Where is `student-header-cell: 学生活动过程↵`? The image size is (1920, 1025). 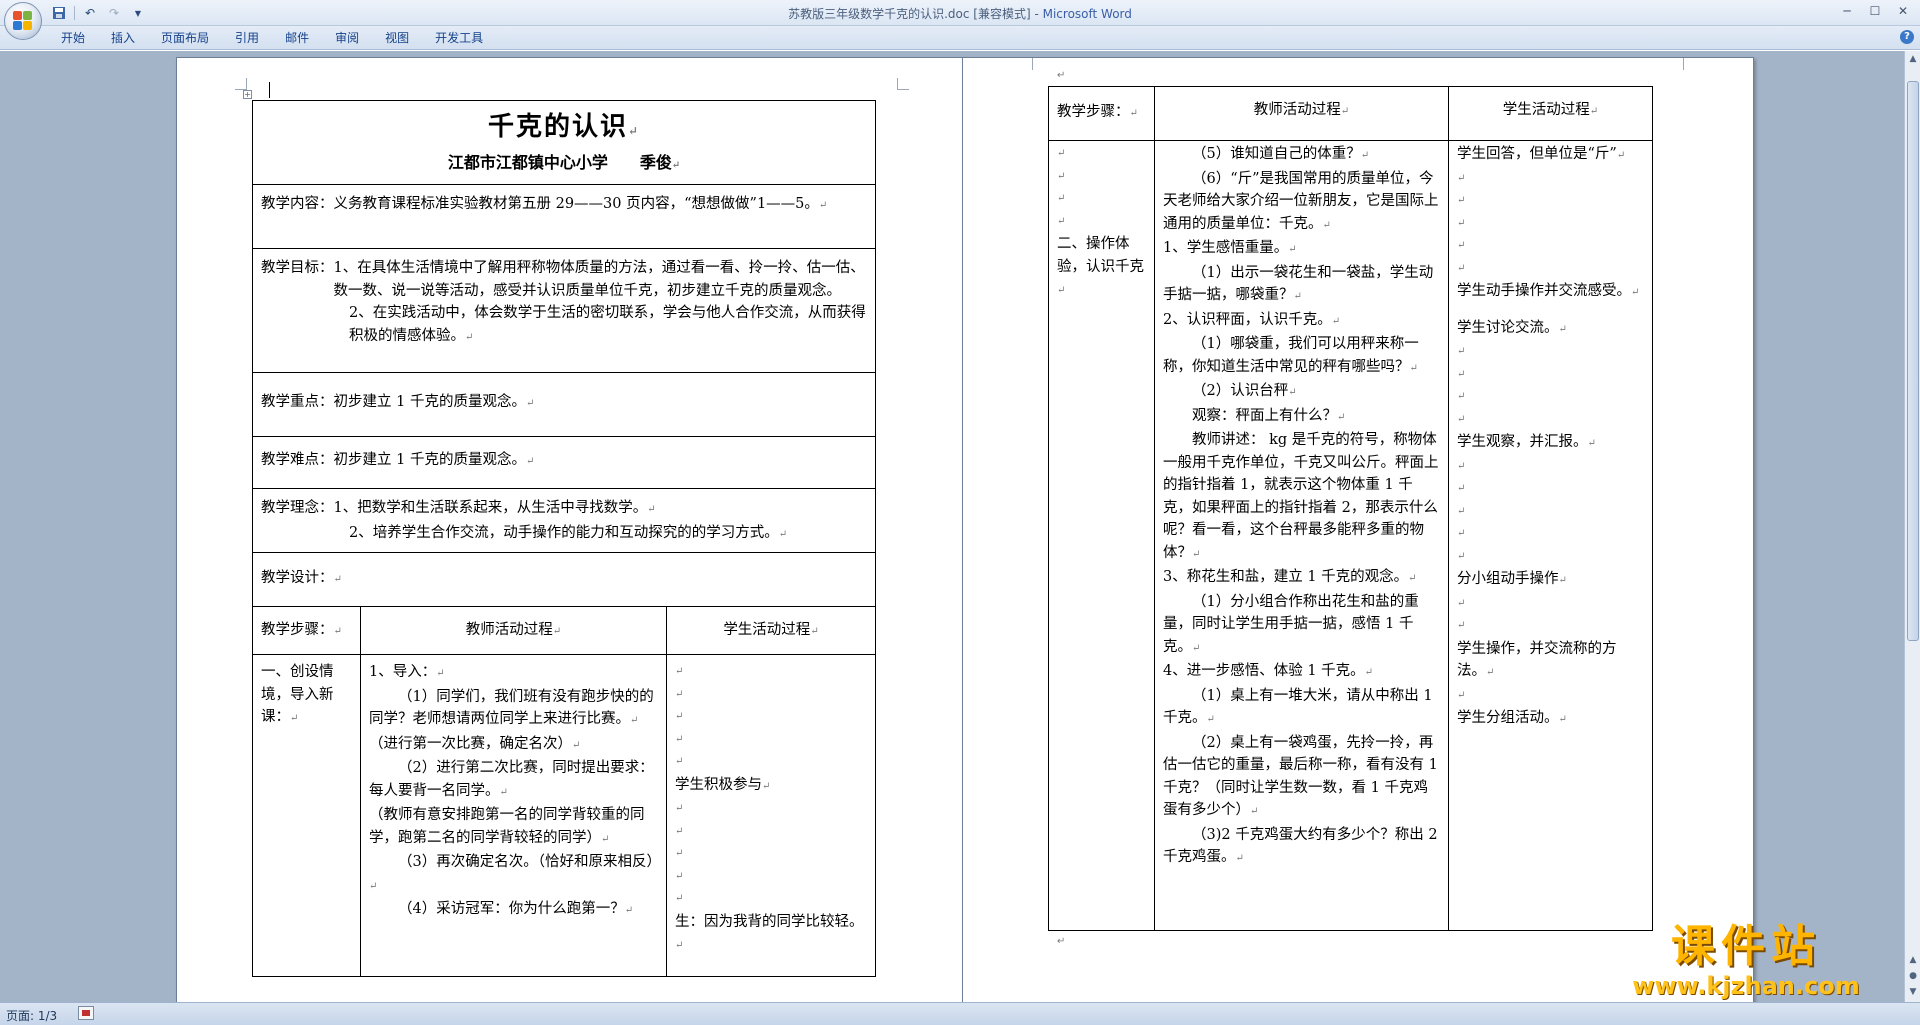
student-header-cell: 学生活动过程↵ is located at coordinates (1550, 113).